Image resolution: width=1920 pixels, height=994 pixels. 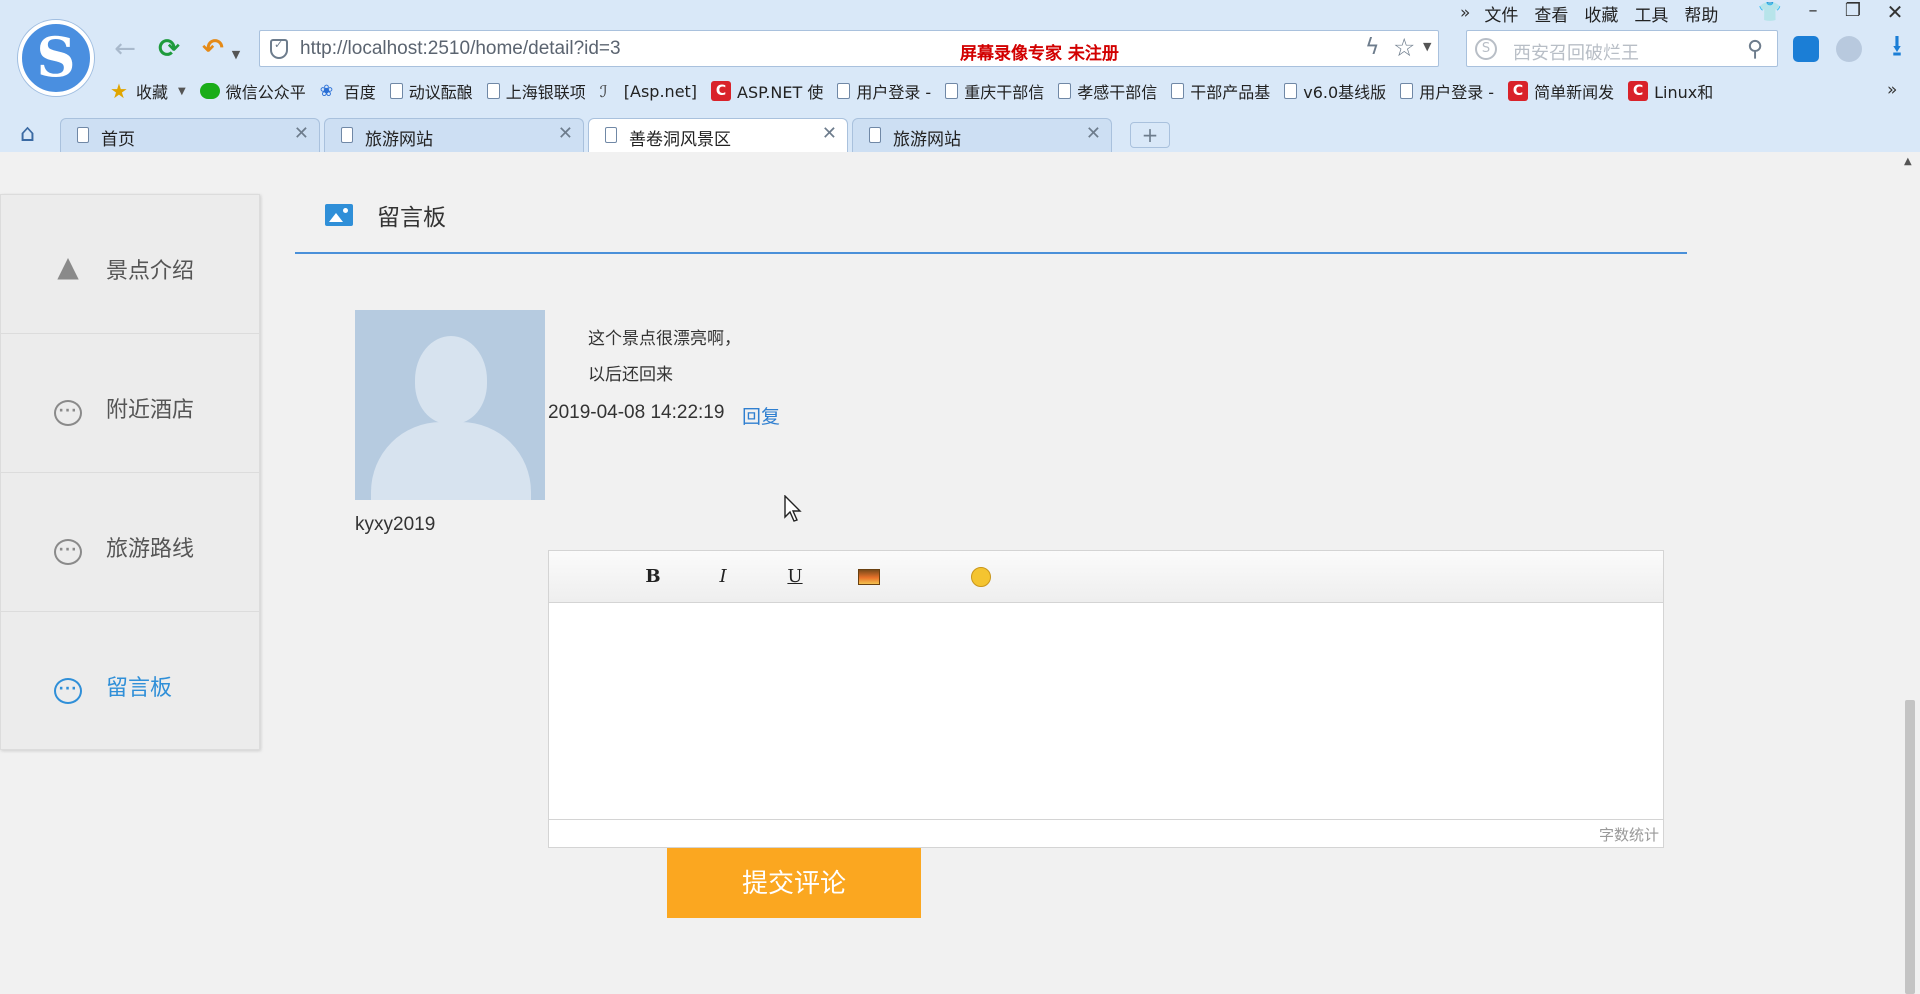 What do you see at coordinates (1770, 11) in the screenshot?
I see `skin-shirt-icon: 👕` at bounding box center [1770, 11].